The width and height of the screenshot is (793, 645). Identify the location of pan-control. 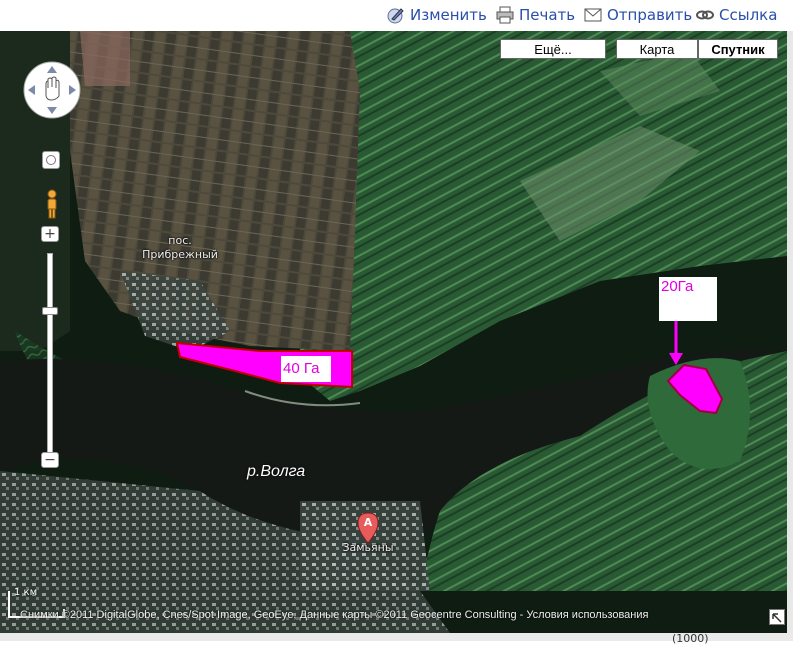
(52, 90).